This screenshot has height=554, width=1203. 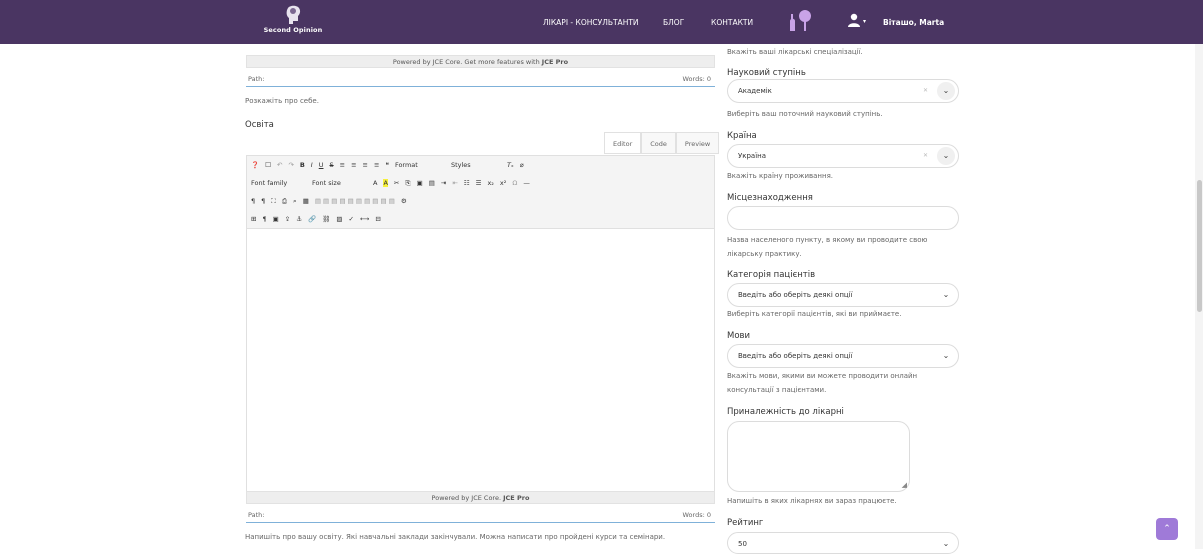 I want to click on align-justify-icon: ≡, so click(x=376, y=165).